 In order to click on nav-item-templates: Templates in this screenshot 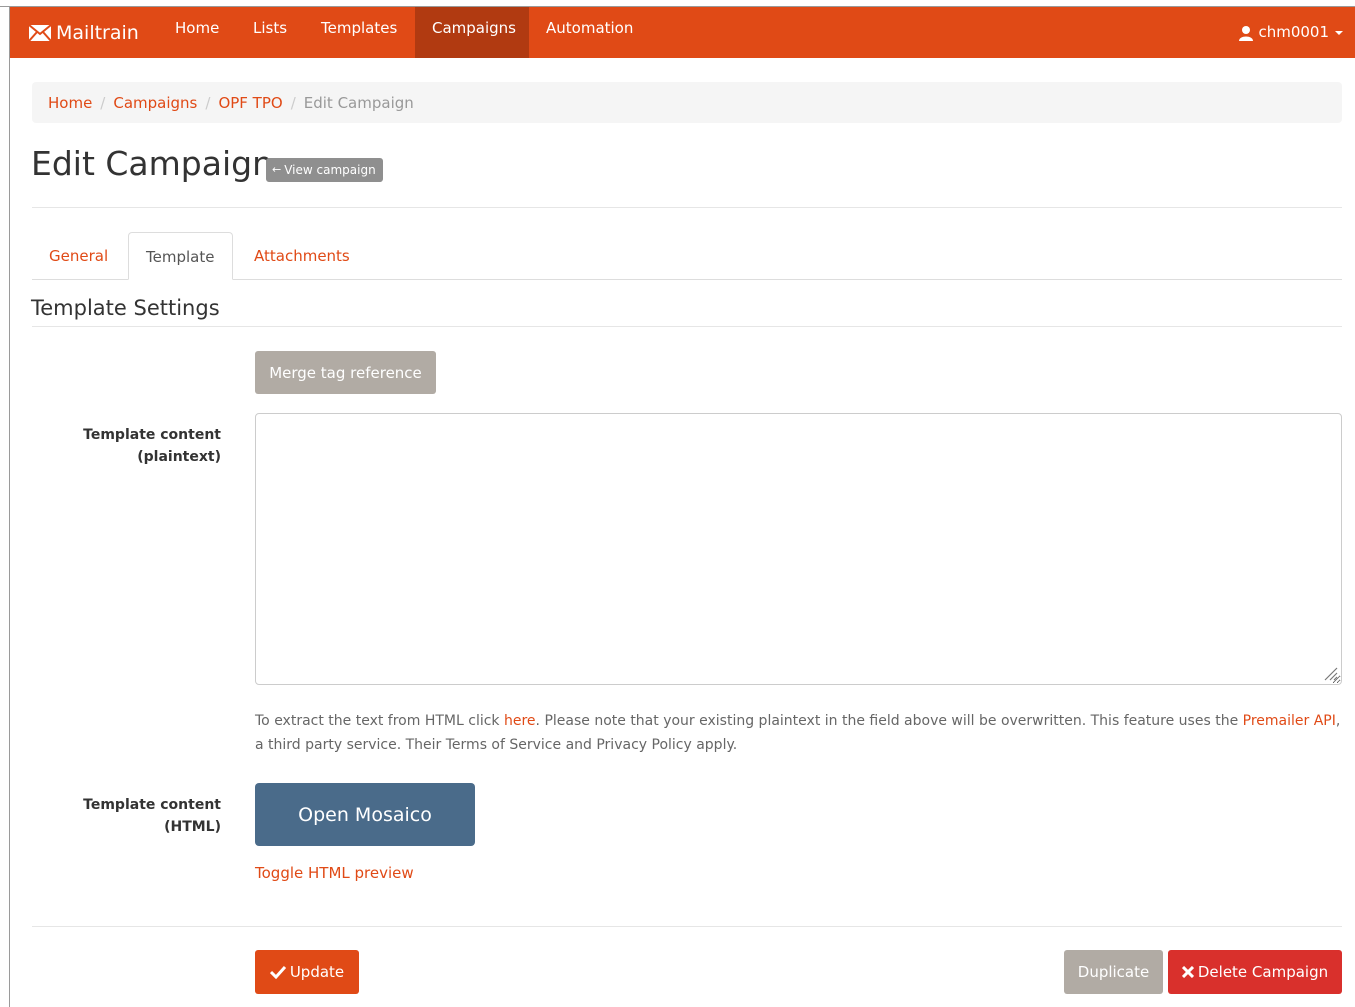, I will do `click(359, 32)`.